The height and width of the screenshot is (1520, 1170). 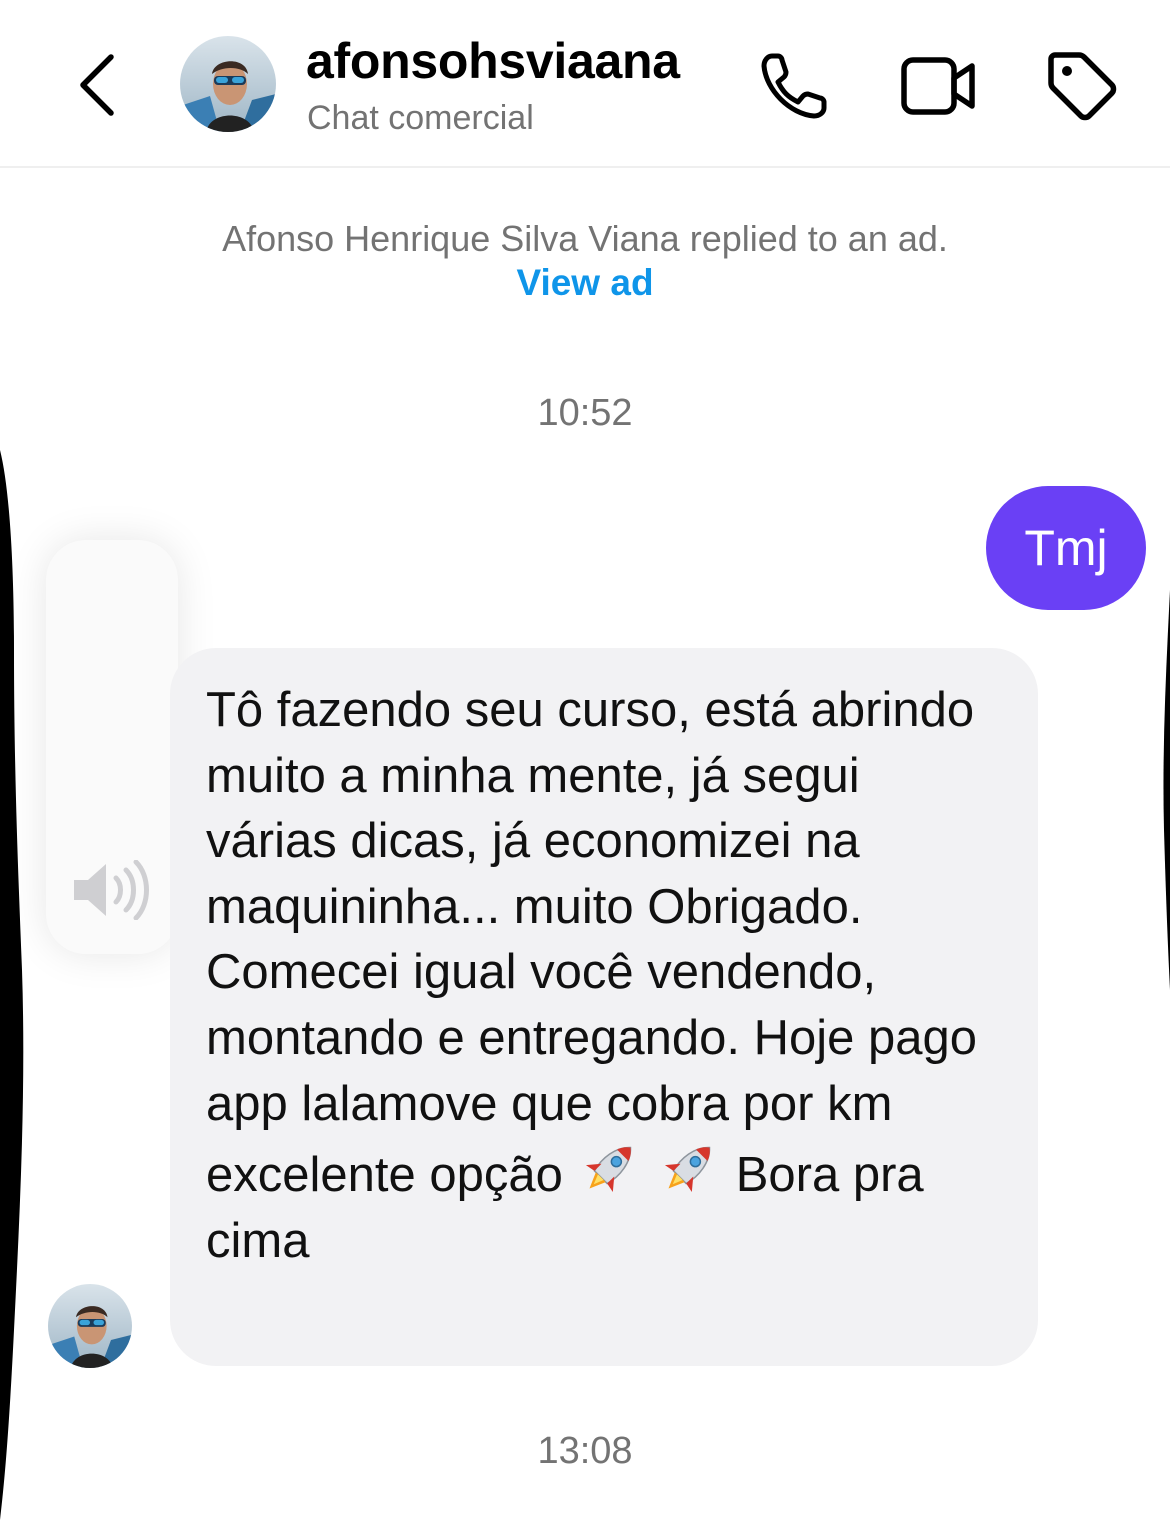 I want to click on phone-icon, so click(x=794, y=86).